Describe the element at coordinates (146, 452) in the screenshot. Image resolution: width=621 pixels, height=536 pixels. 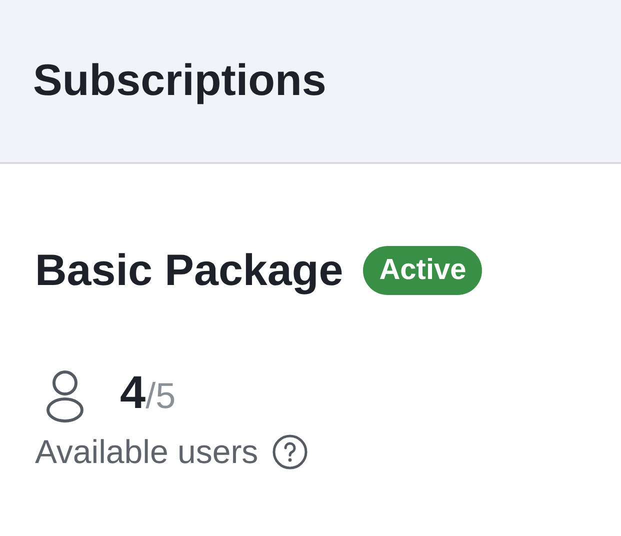
I see `available-users-label: Available users` at that location.